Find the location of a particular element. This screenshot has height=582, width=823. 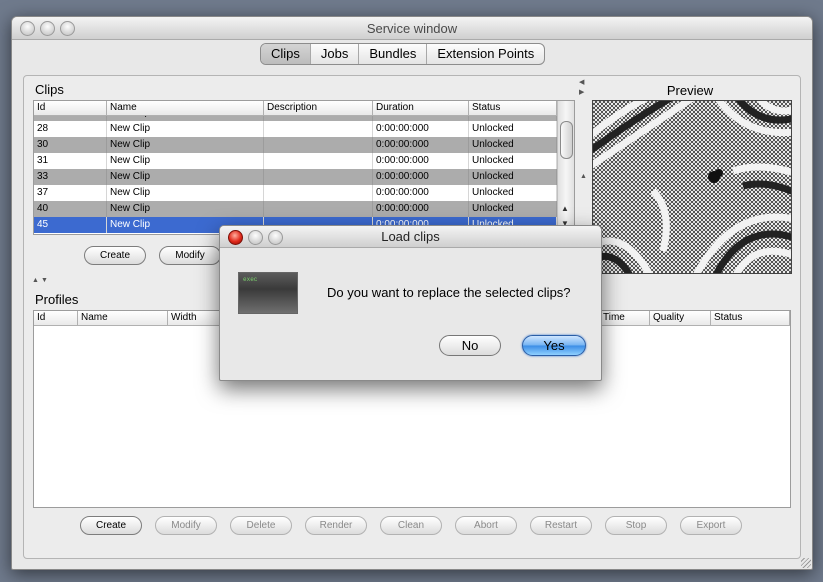

table-cell-id: 33 is located at coordinates (70, 177).